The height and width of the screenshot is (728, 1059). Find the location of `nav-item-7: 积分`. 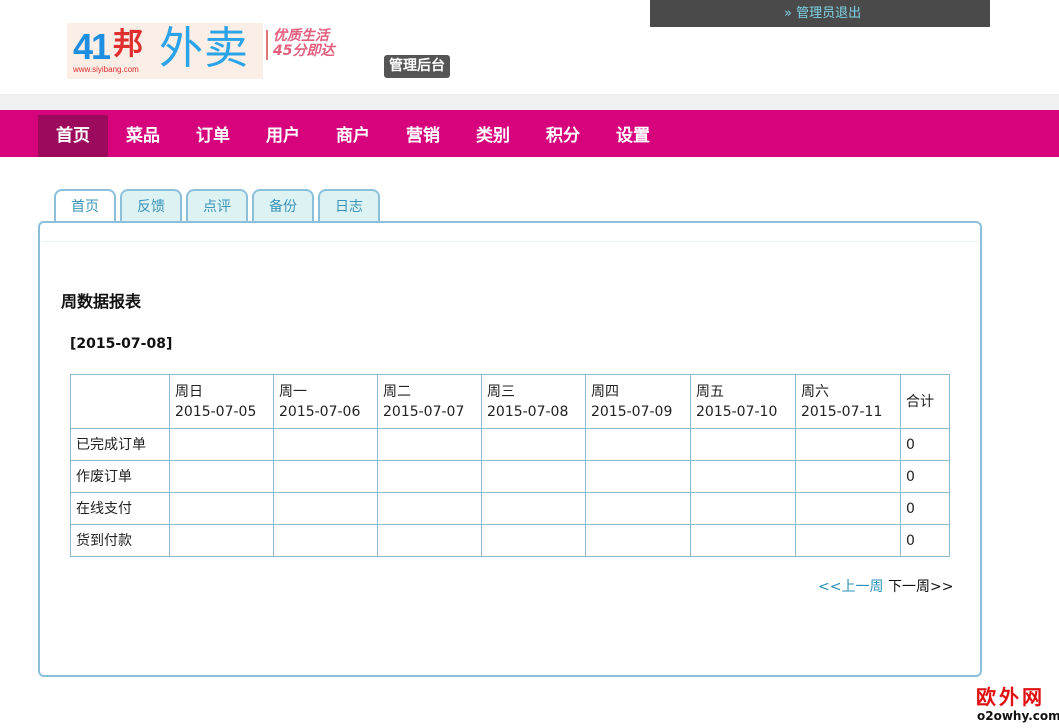

nav-item-7: 积分 is located at coordinates (563, 136).